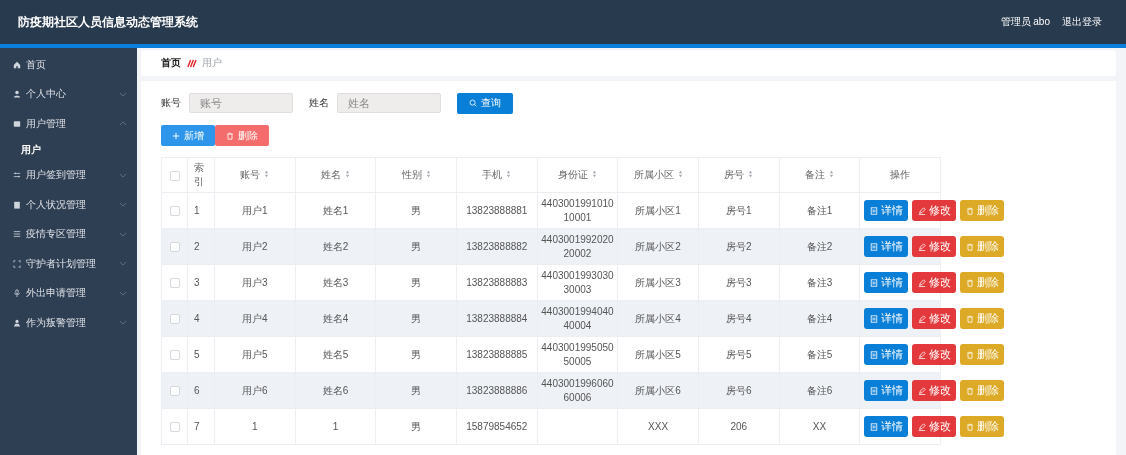  Describe the element at coordinates (335, 318) in the screenshot. I see `table-cell: 姓名4` at that location.